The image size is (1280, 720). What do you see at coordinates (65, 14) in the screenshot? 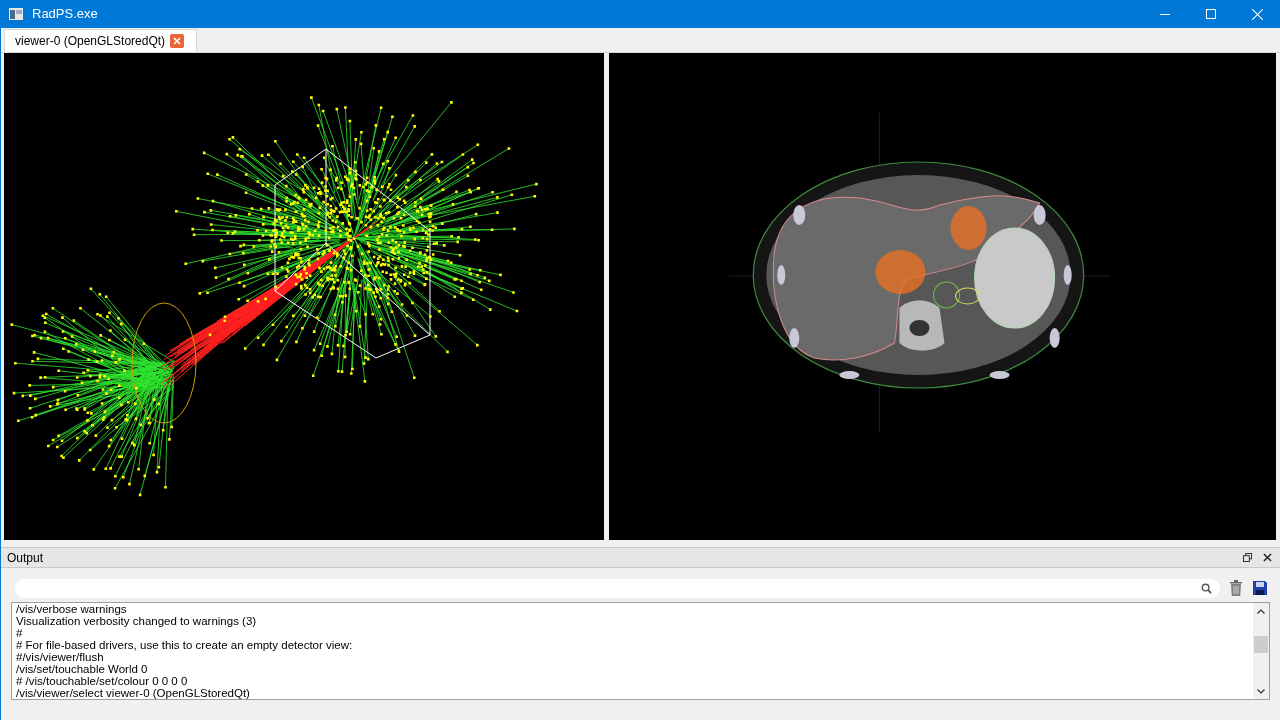
I see `window-title: RadPS.exe` at bounding box center [65, 14].